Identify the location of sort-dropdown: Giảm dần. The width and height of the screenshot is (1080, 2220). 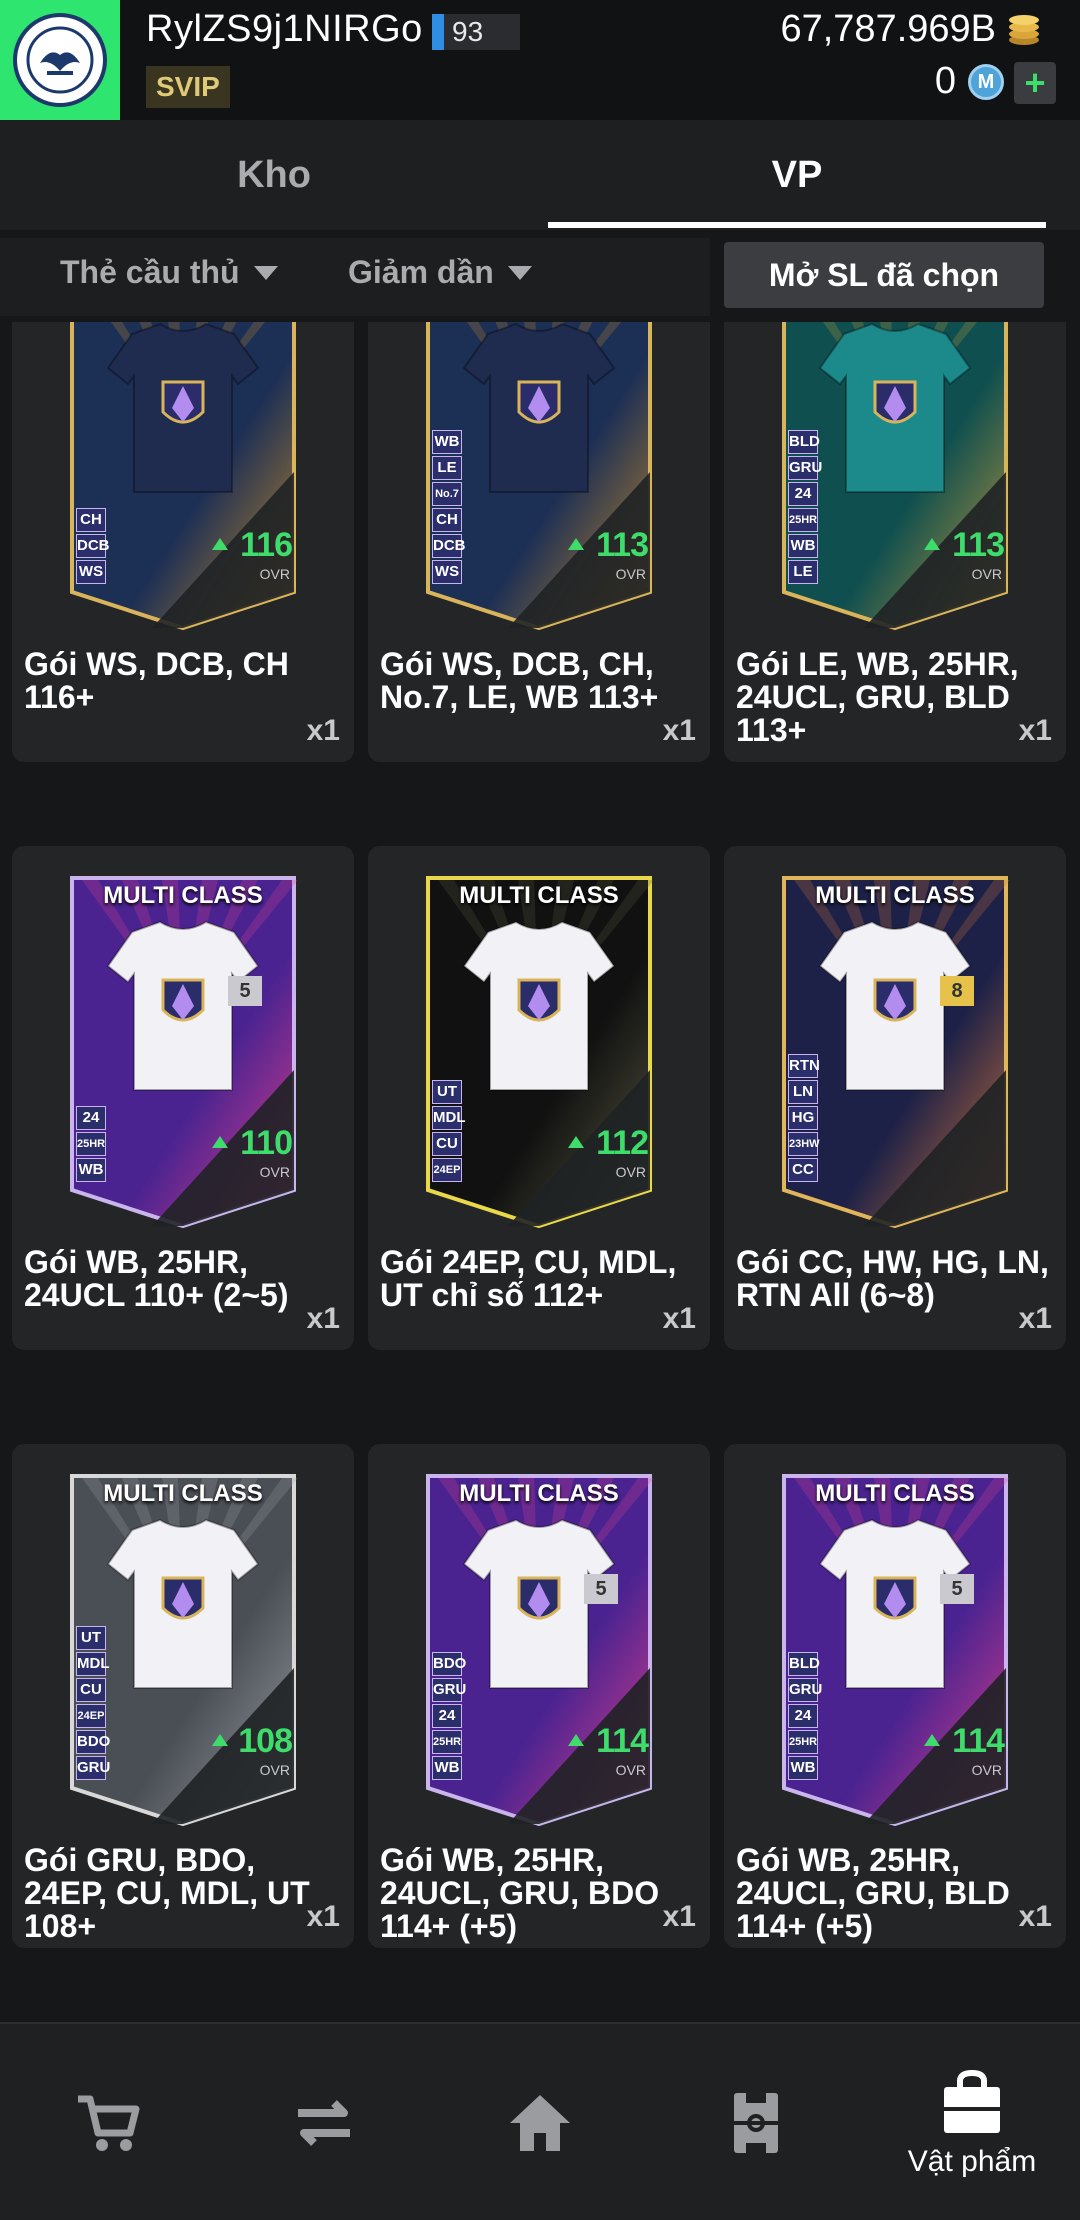
(440, 272).